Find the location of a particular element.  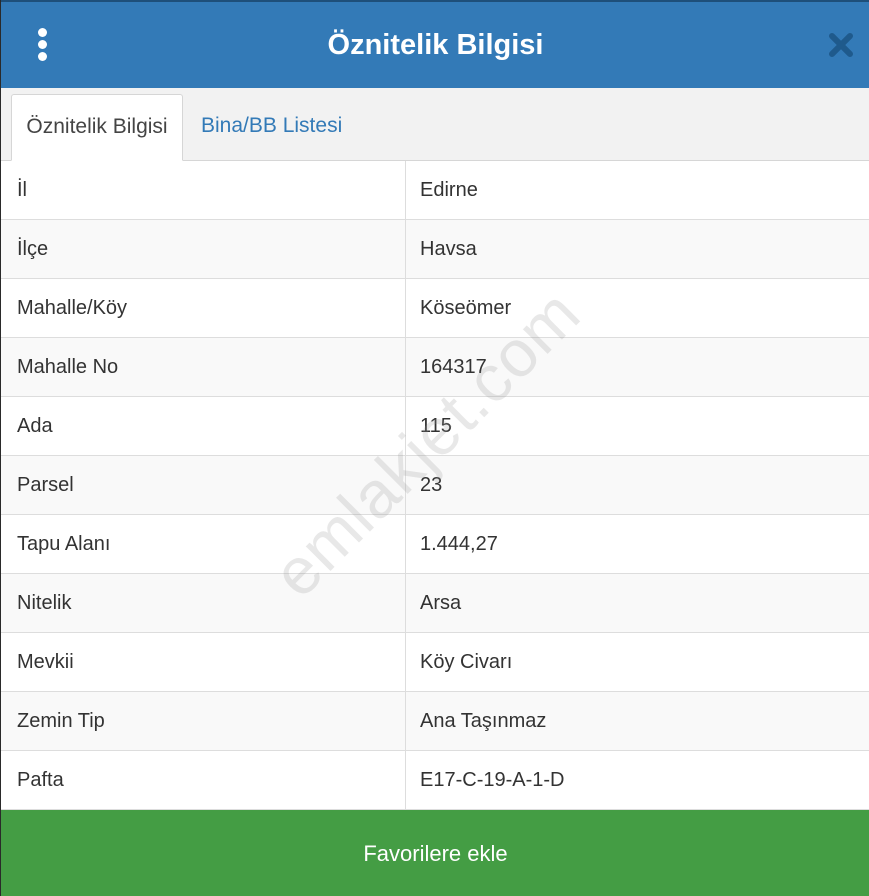

tab-attribute-info: Öznitelik Bilgisi is located at coordinates (97, 127).